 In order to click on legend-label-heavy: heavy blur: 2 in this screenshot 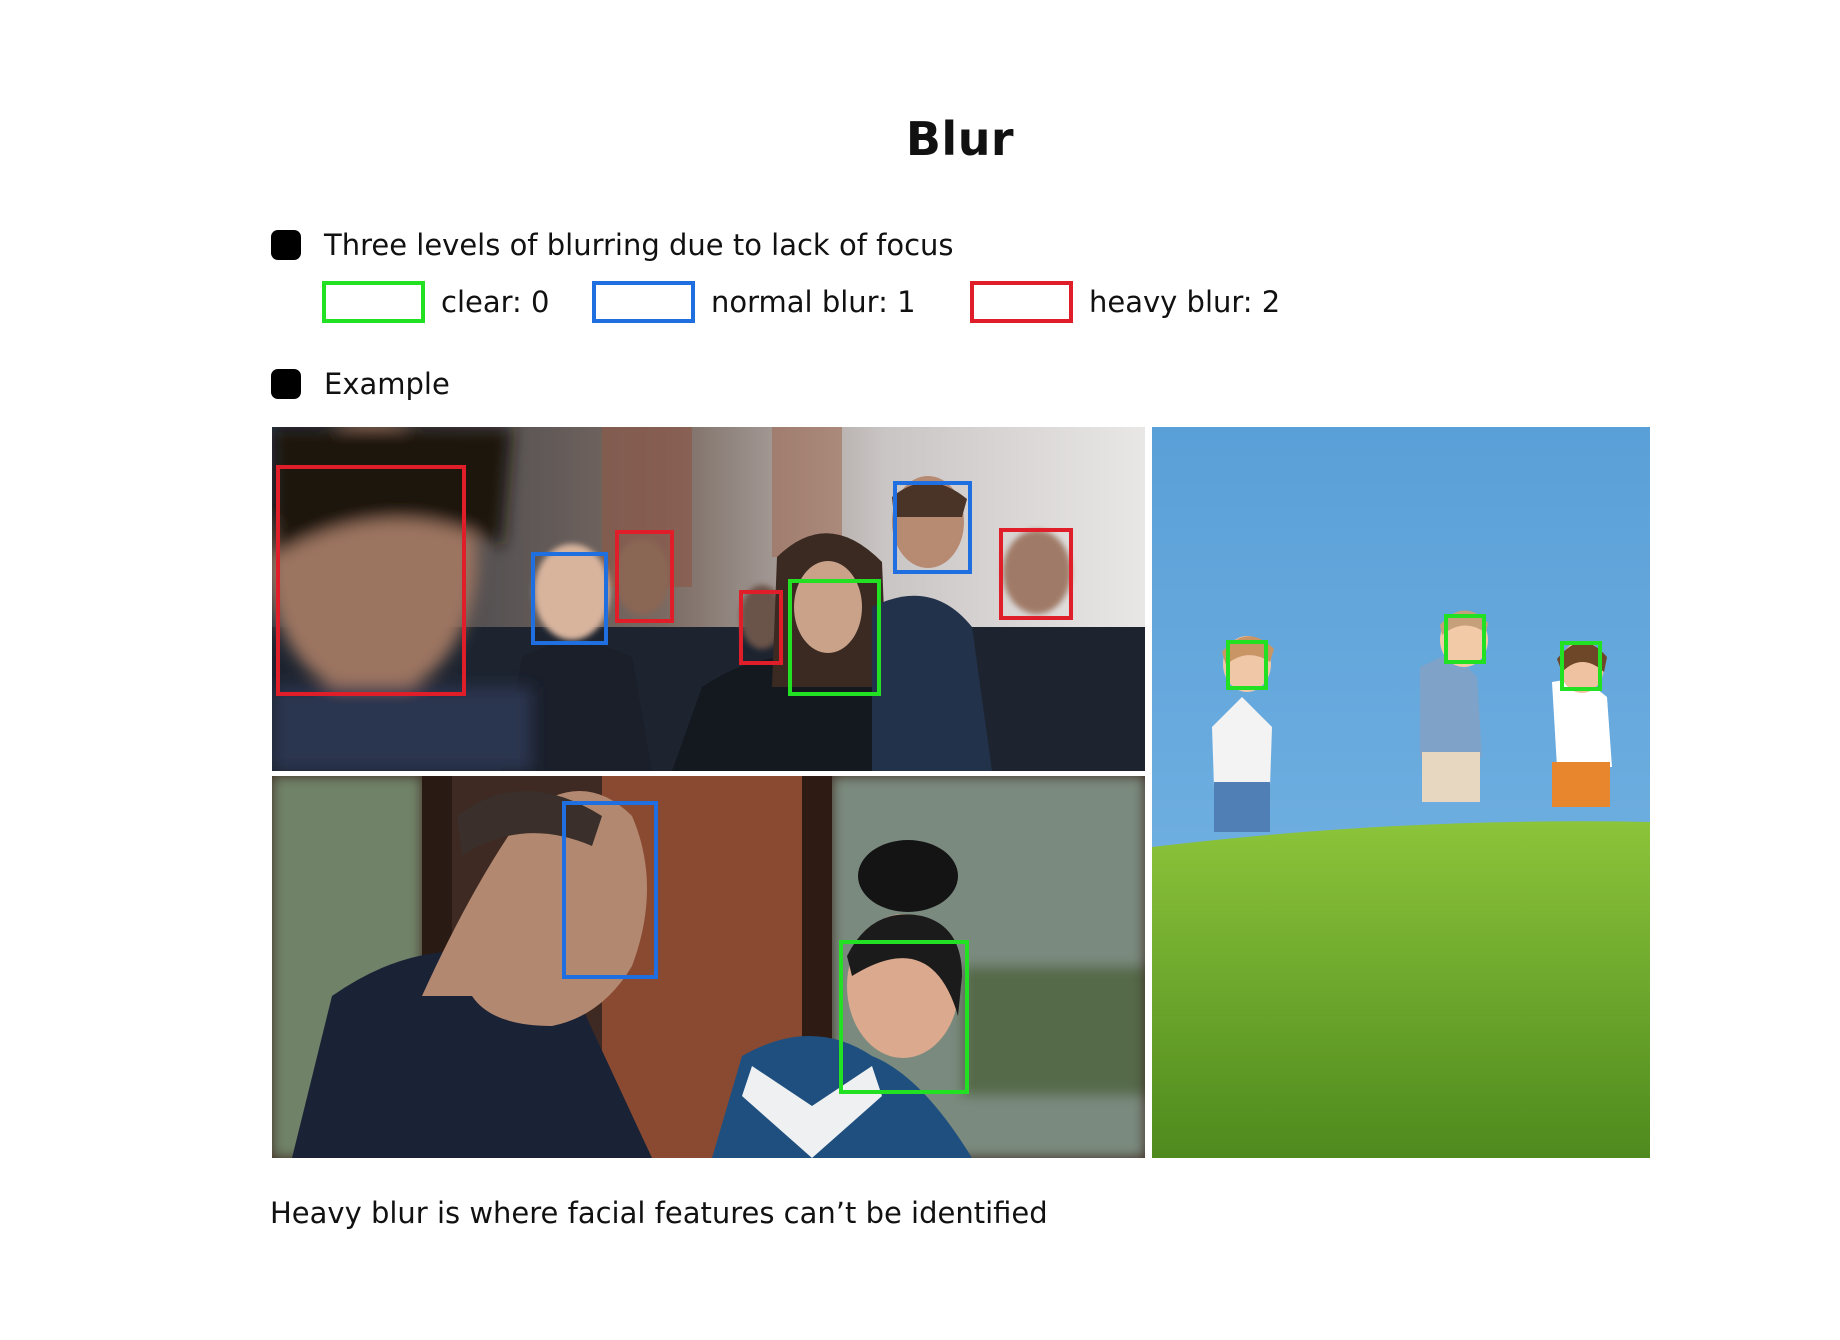, I will do `click(1185, 302)`.